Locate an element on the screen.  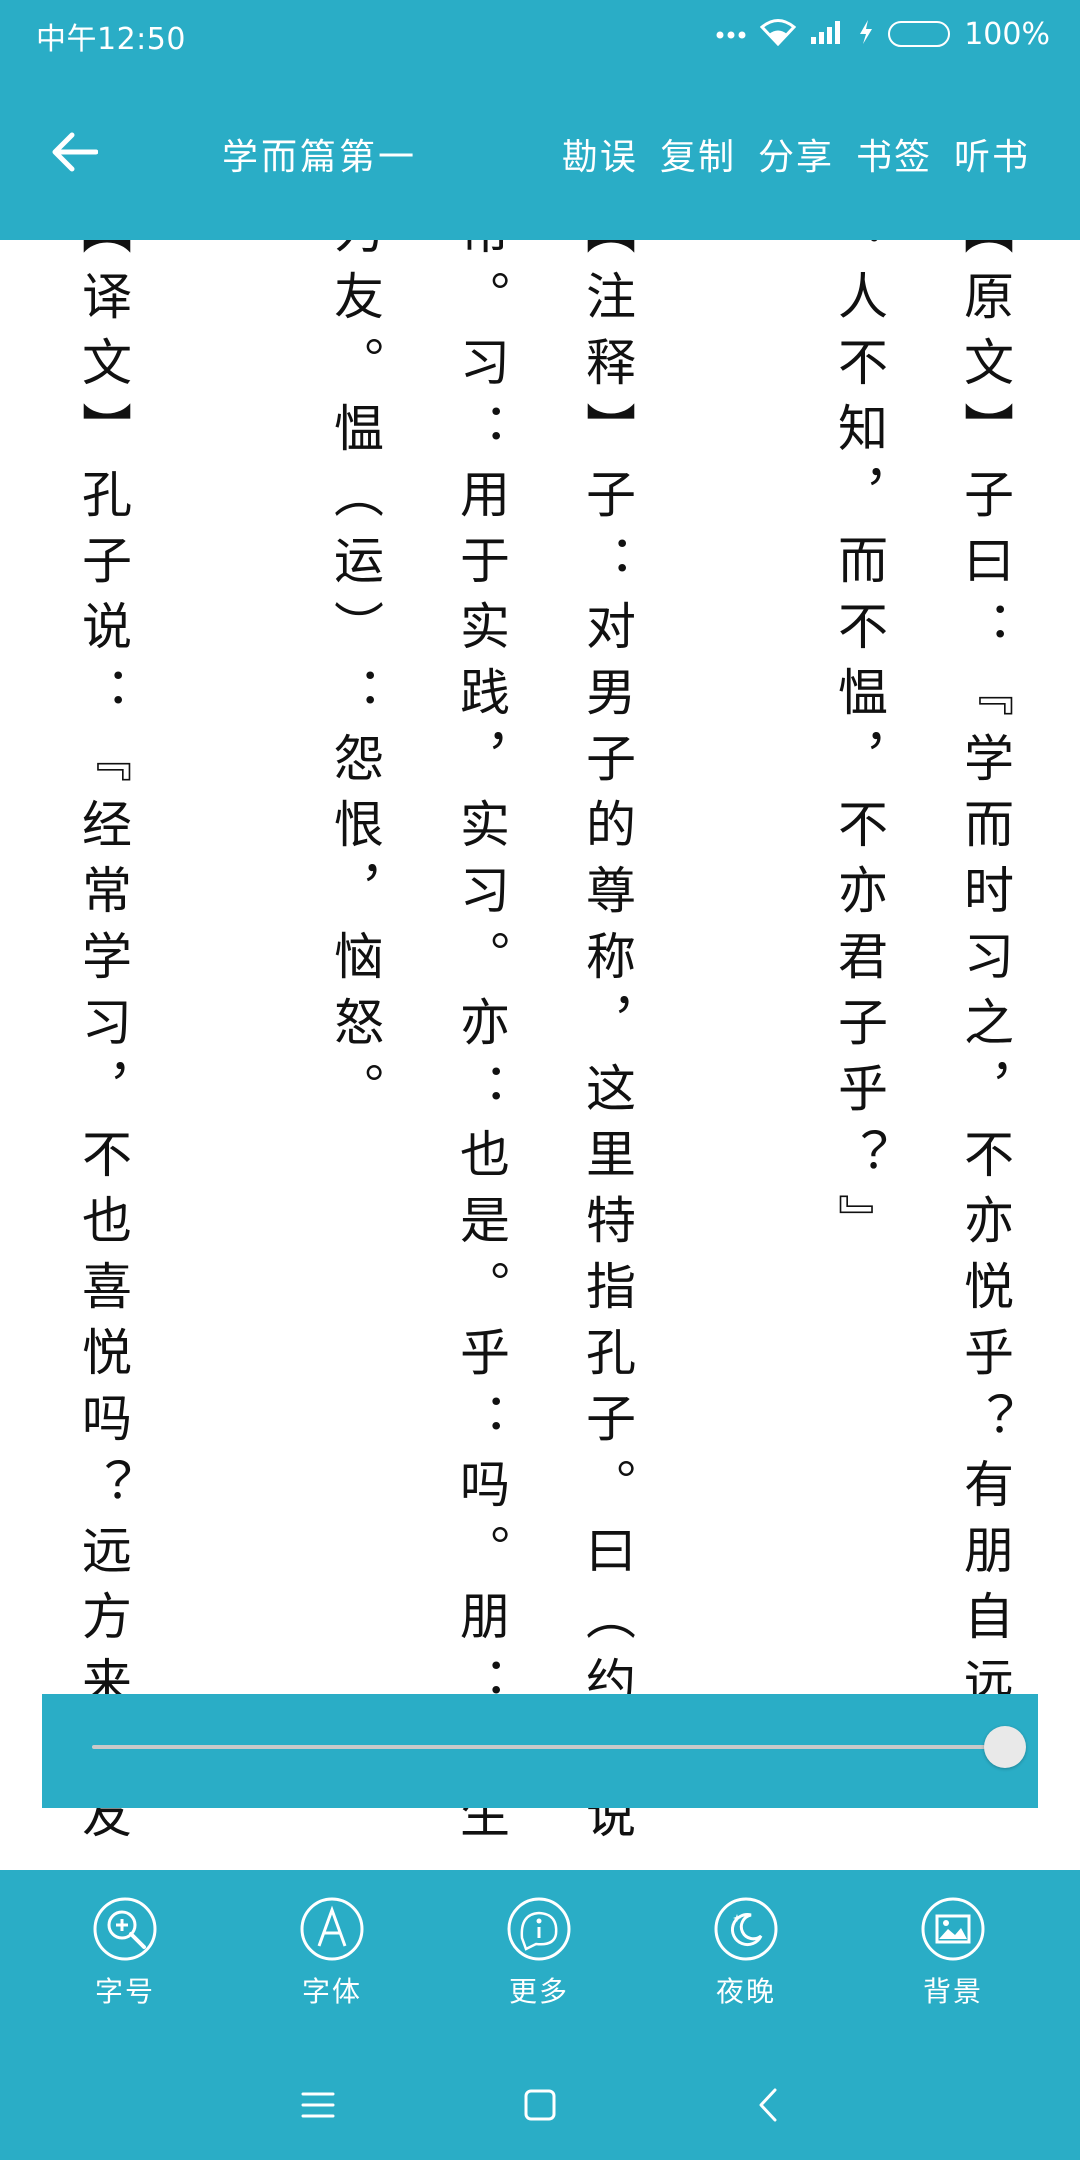
chevron-left-icon is located at coordinates (768, 2105).